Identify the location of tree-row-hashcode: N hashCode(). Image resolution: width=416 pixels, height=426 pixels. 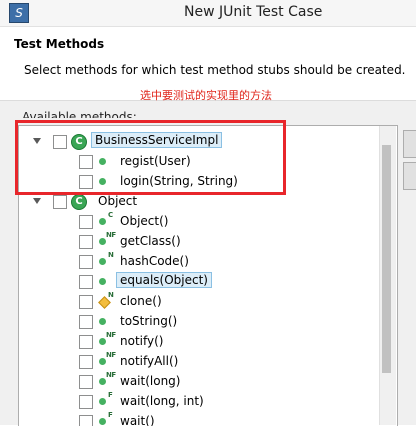
(199, 261).